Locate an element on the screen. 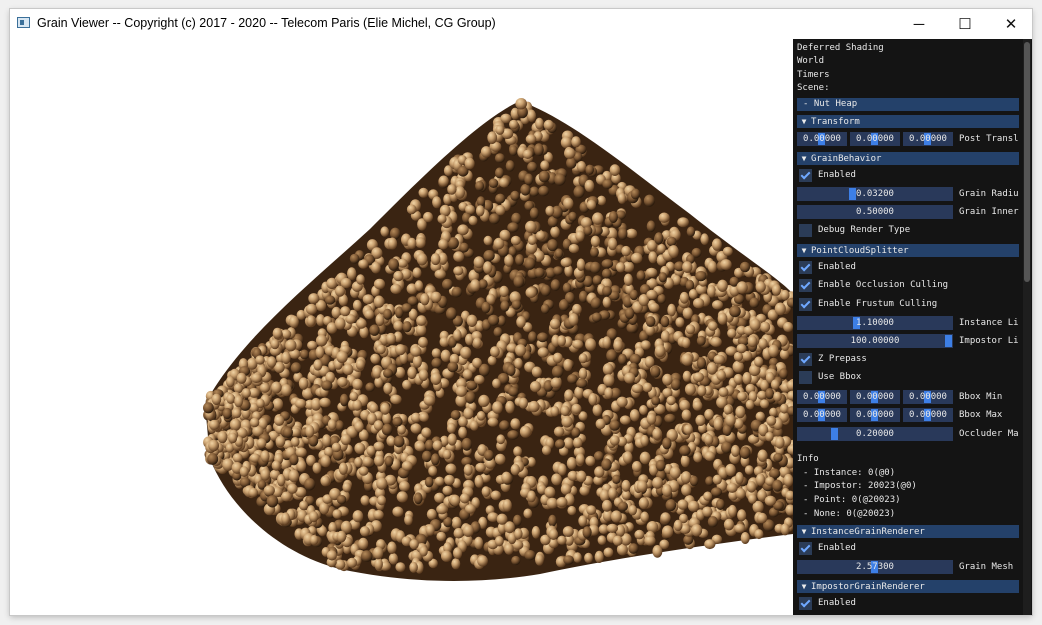 The height and width of the screenshot is (625, 1042). bbox-min-y: 0.00000 is located at coordinates (875, 397).